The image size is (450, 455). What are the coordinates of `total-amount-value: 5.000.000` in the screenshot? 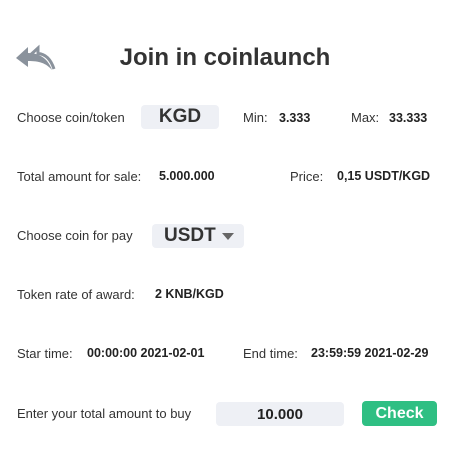 It's located at (187, 176).